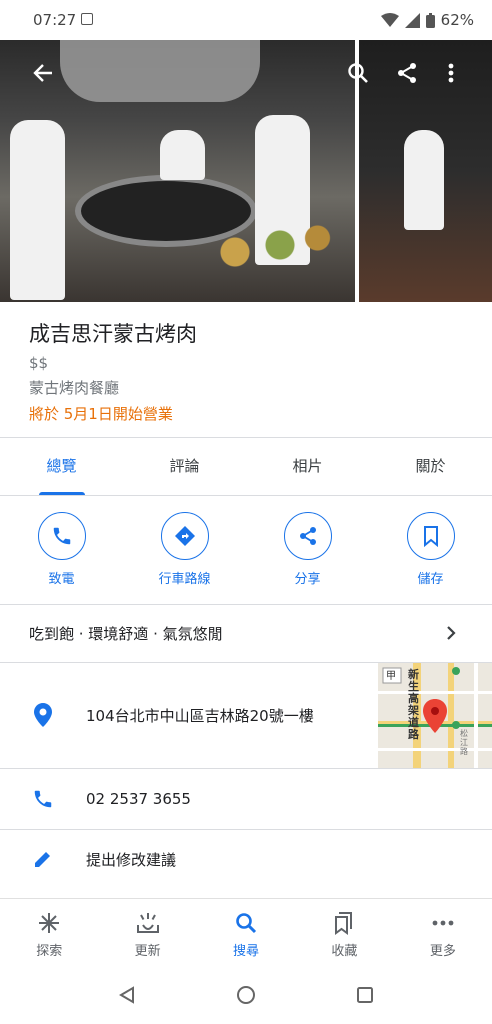 Image resolution: width=492 pixels, height=1024 pixels. What do you see at coordinates (147, 923) in the screenshot?
I see `updates-icon` at bounding box center [147, 923].